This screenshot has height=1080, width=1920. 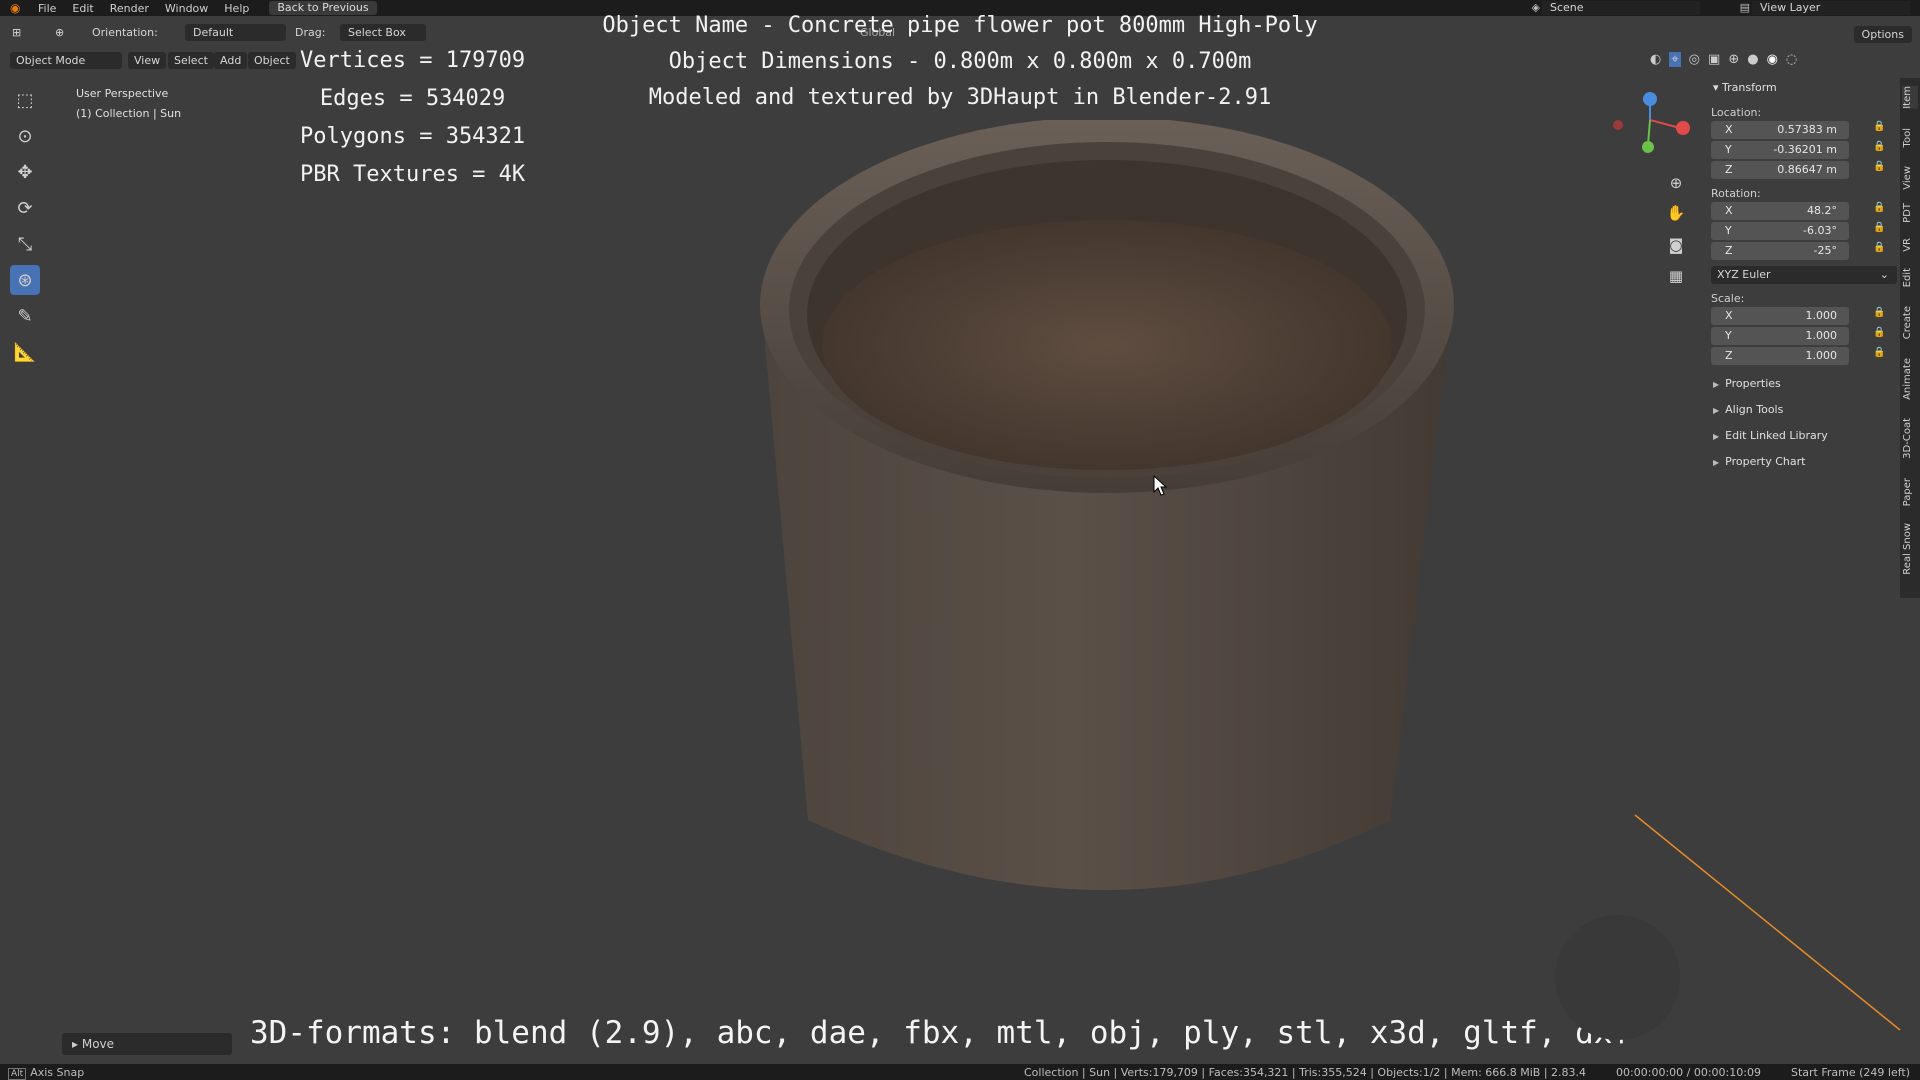 I want to click on properties-section: ▶ Properties, so click(x=1801, y=384).